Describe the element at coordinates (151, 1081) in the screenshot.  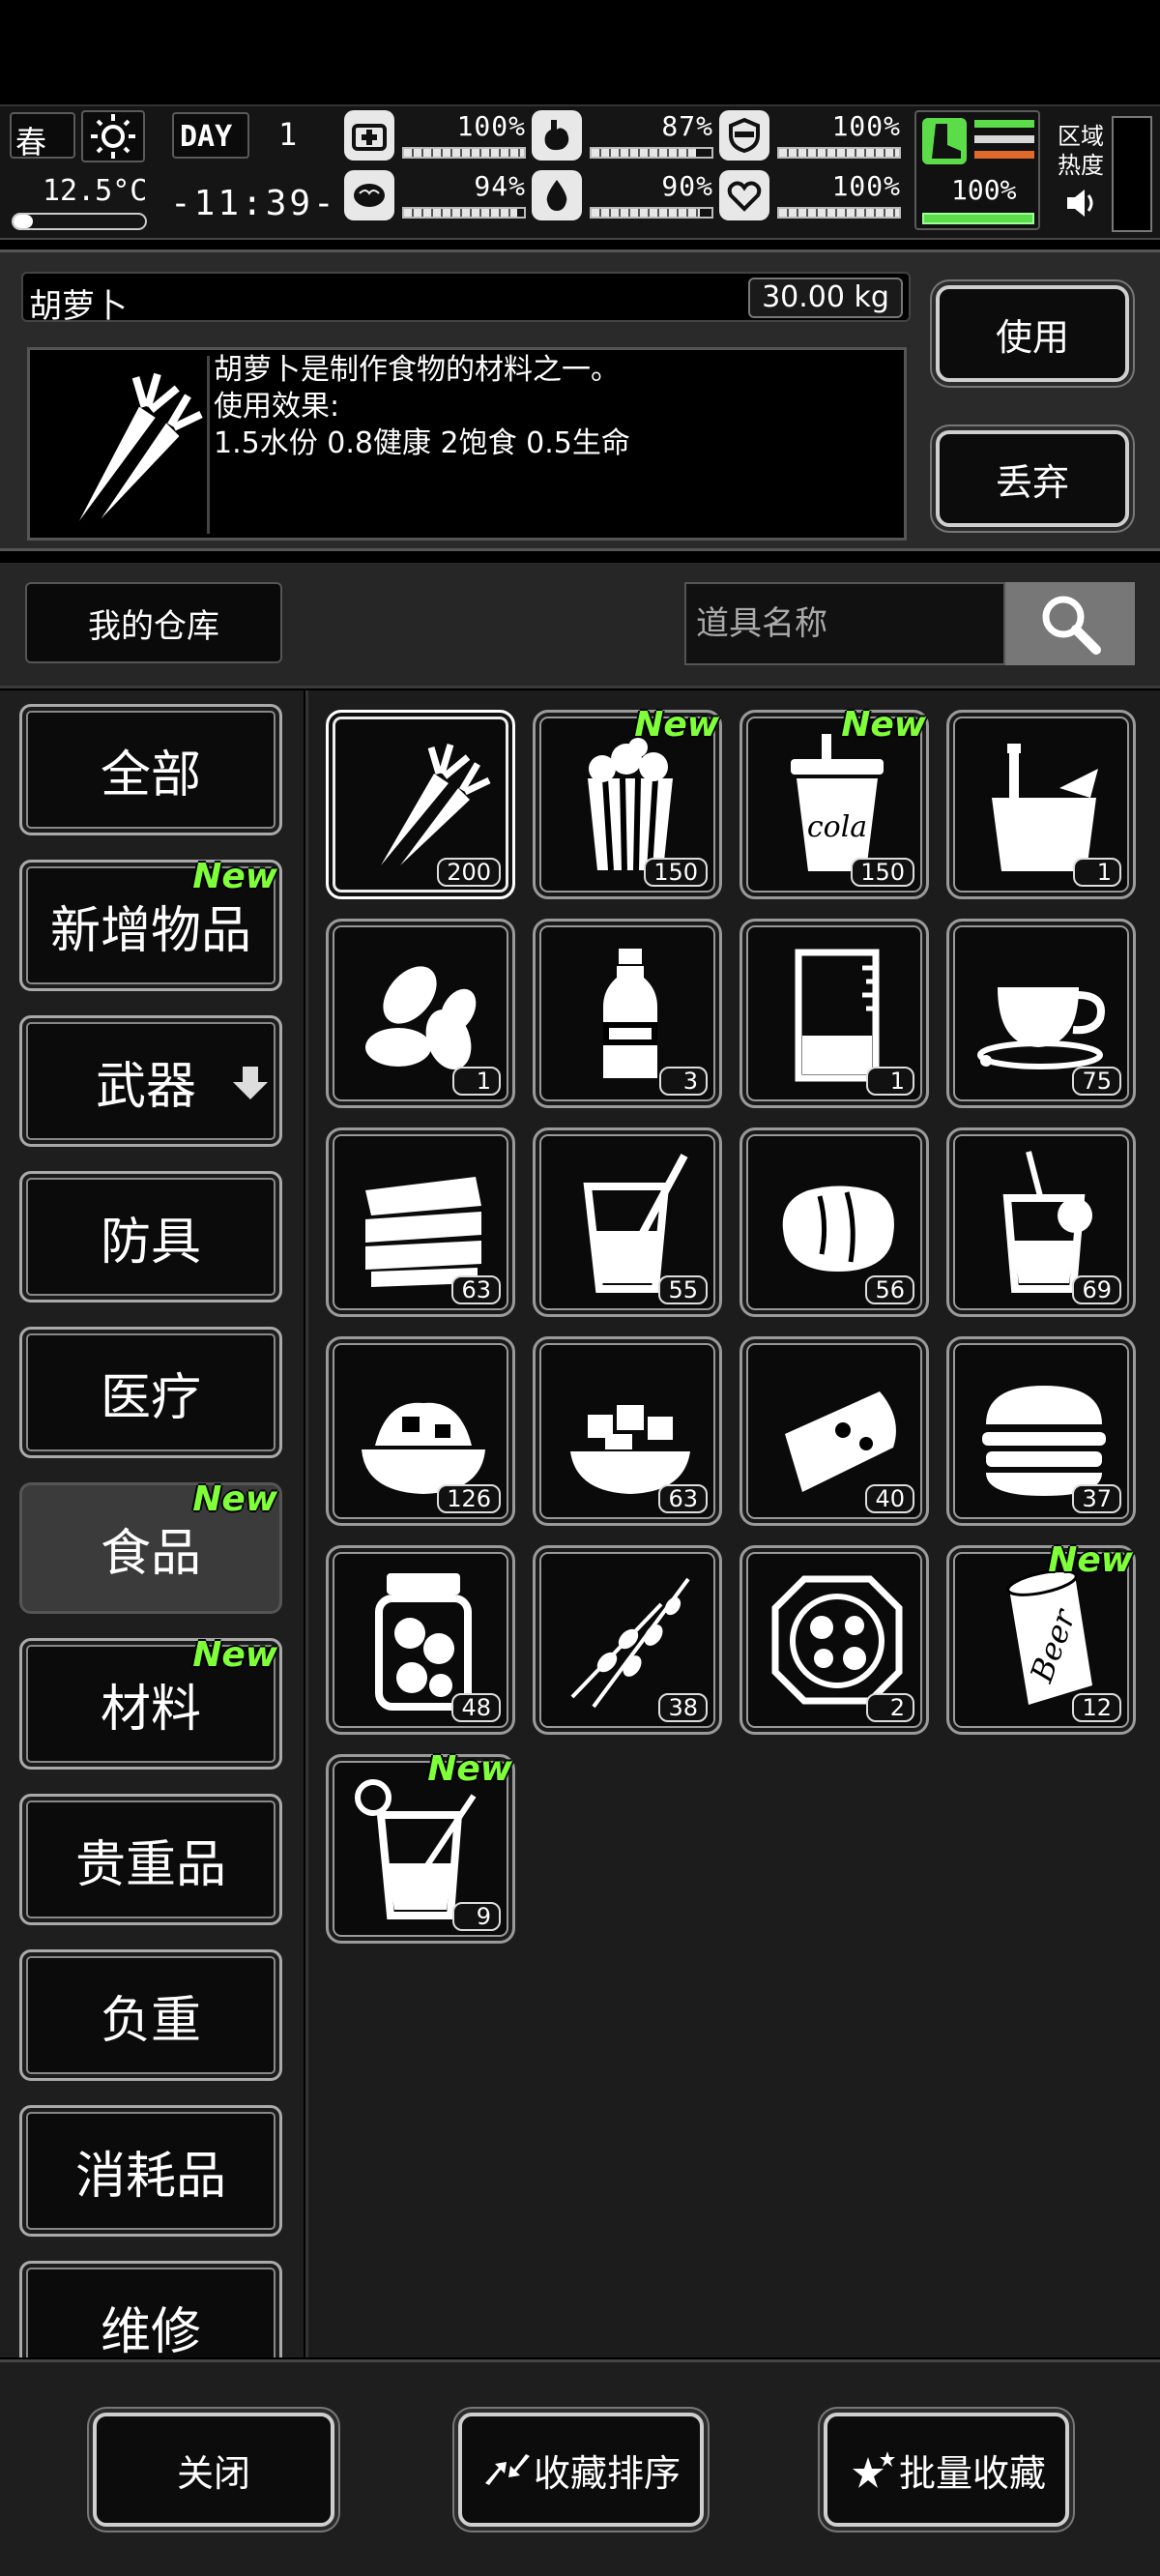
I see `category-button: 武器` at that location.